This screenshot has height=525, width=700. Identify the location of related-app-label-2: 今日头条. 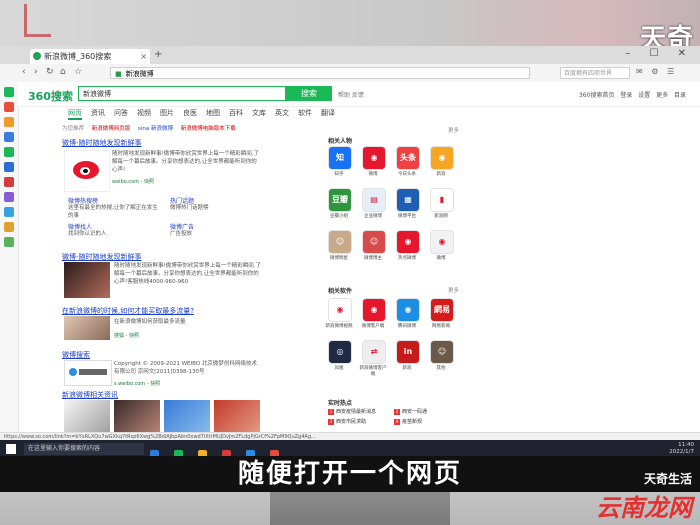
(407, 174).